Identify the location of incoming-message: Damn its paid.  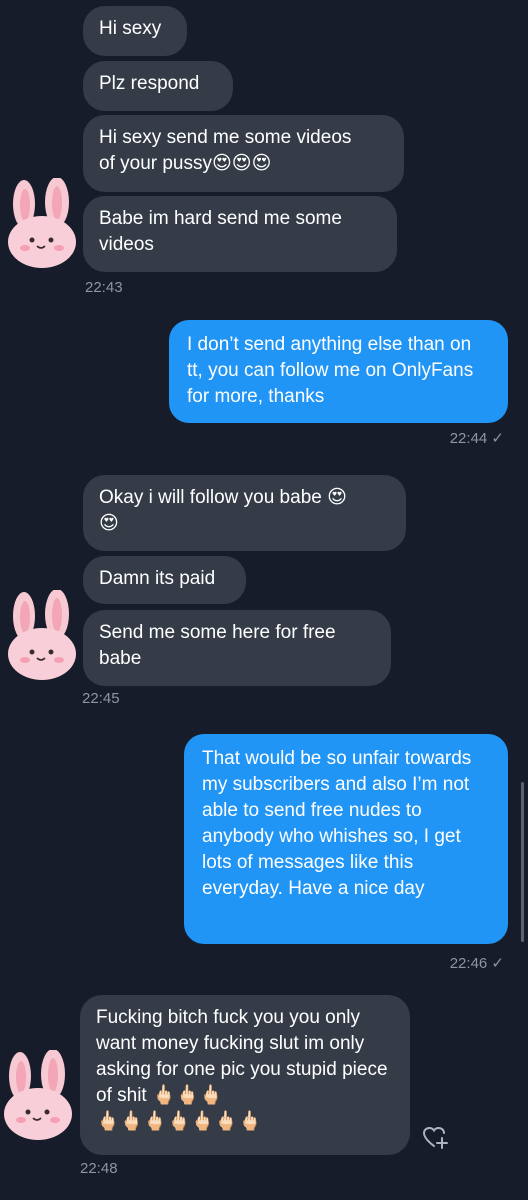
(164, 580).